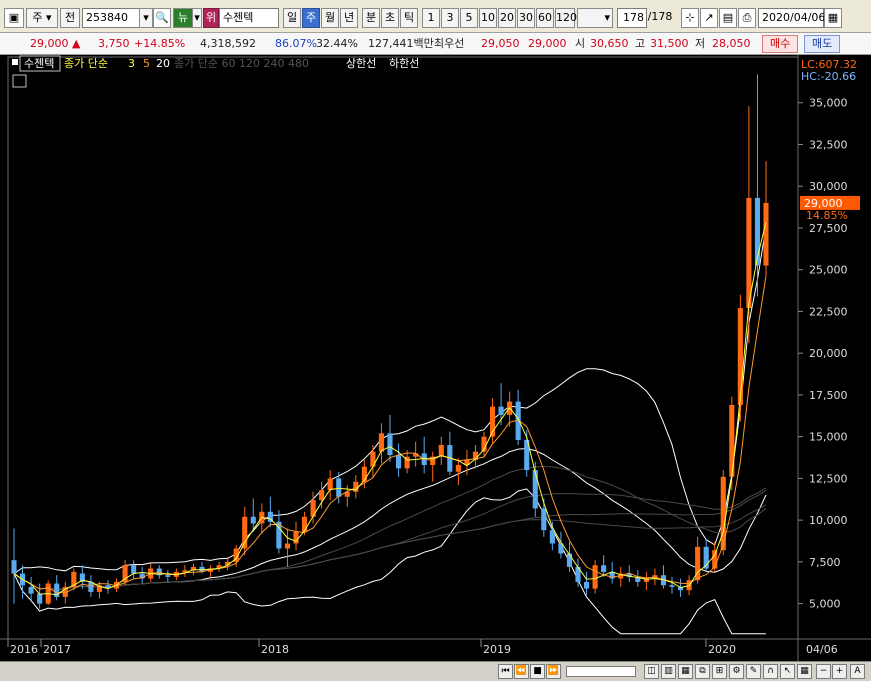 This screenshot has width=871, height=681. Describe the element at coordinates (828, 270) in the screenshot. I see `y-tick-label: 25,000` at that location.